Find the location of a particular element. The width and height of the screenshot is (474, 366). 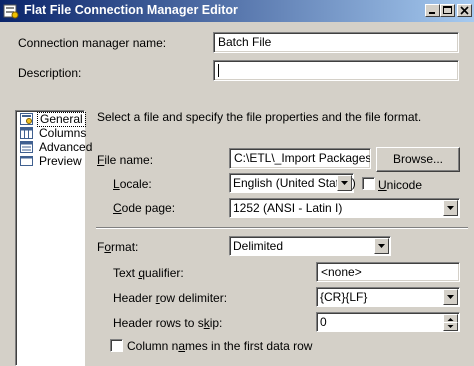

minimize-icon is located at coordinates (432, 13).